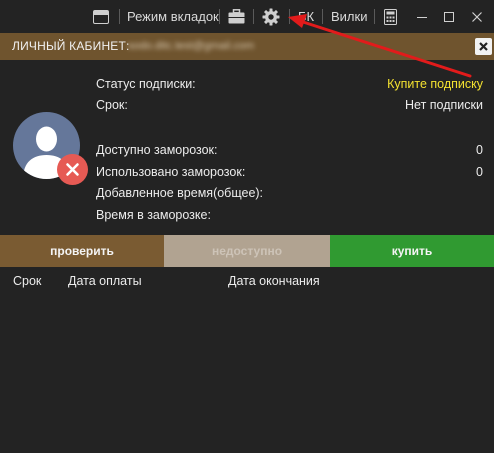 The image size is (494, 453). Describe the element at coordinates (247, 16) in the screenshot. I see `top-toolbar: Режим вкладок БК Вилки` at that location.